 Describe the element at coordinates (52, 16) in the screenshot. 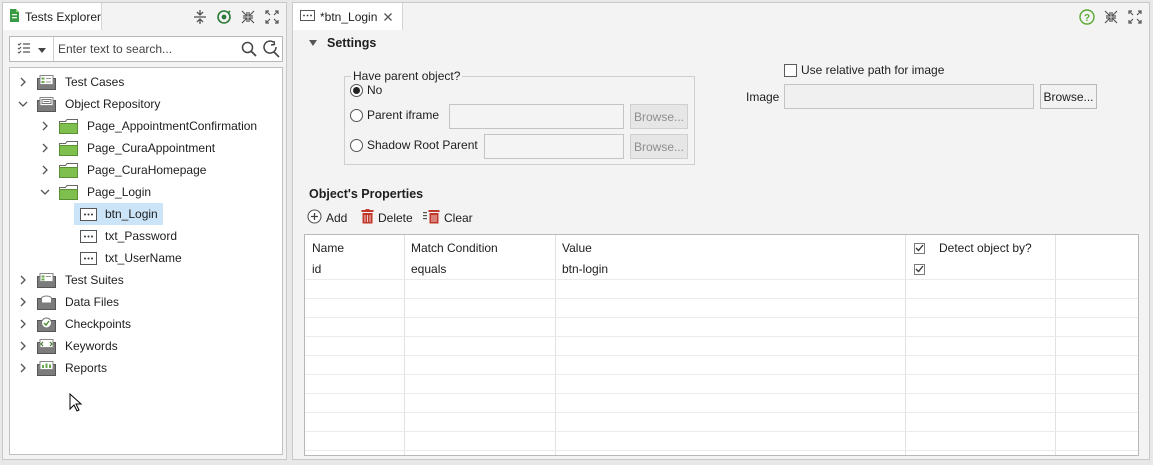

I see `tab-tests-explorer: Tests Explorer` at that location.